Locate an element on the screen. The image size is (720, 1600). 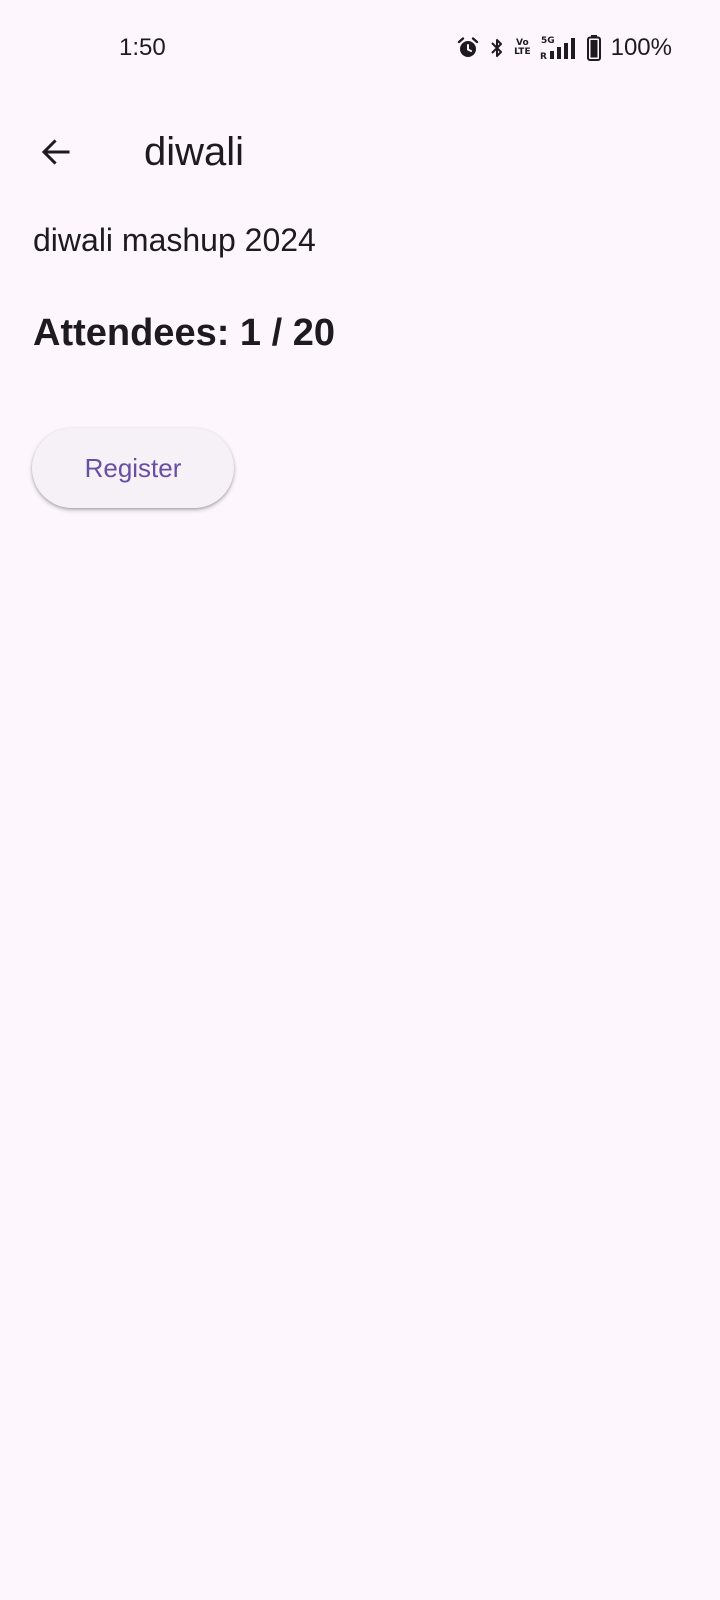
svg-text: 5G is located at coordinates (548, 41).